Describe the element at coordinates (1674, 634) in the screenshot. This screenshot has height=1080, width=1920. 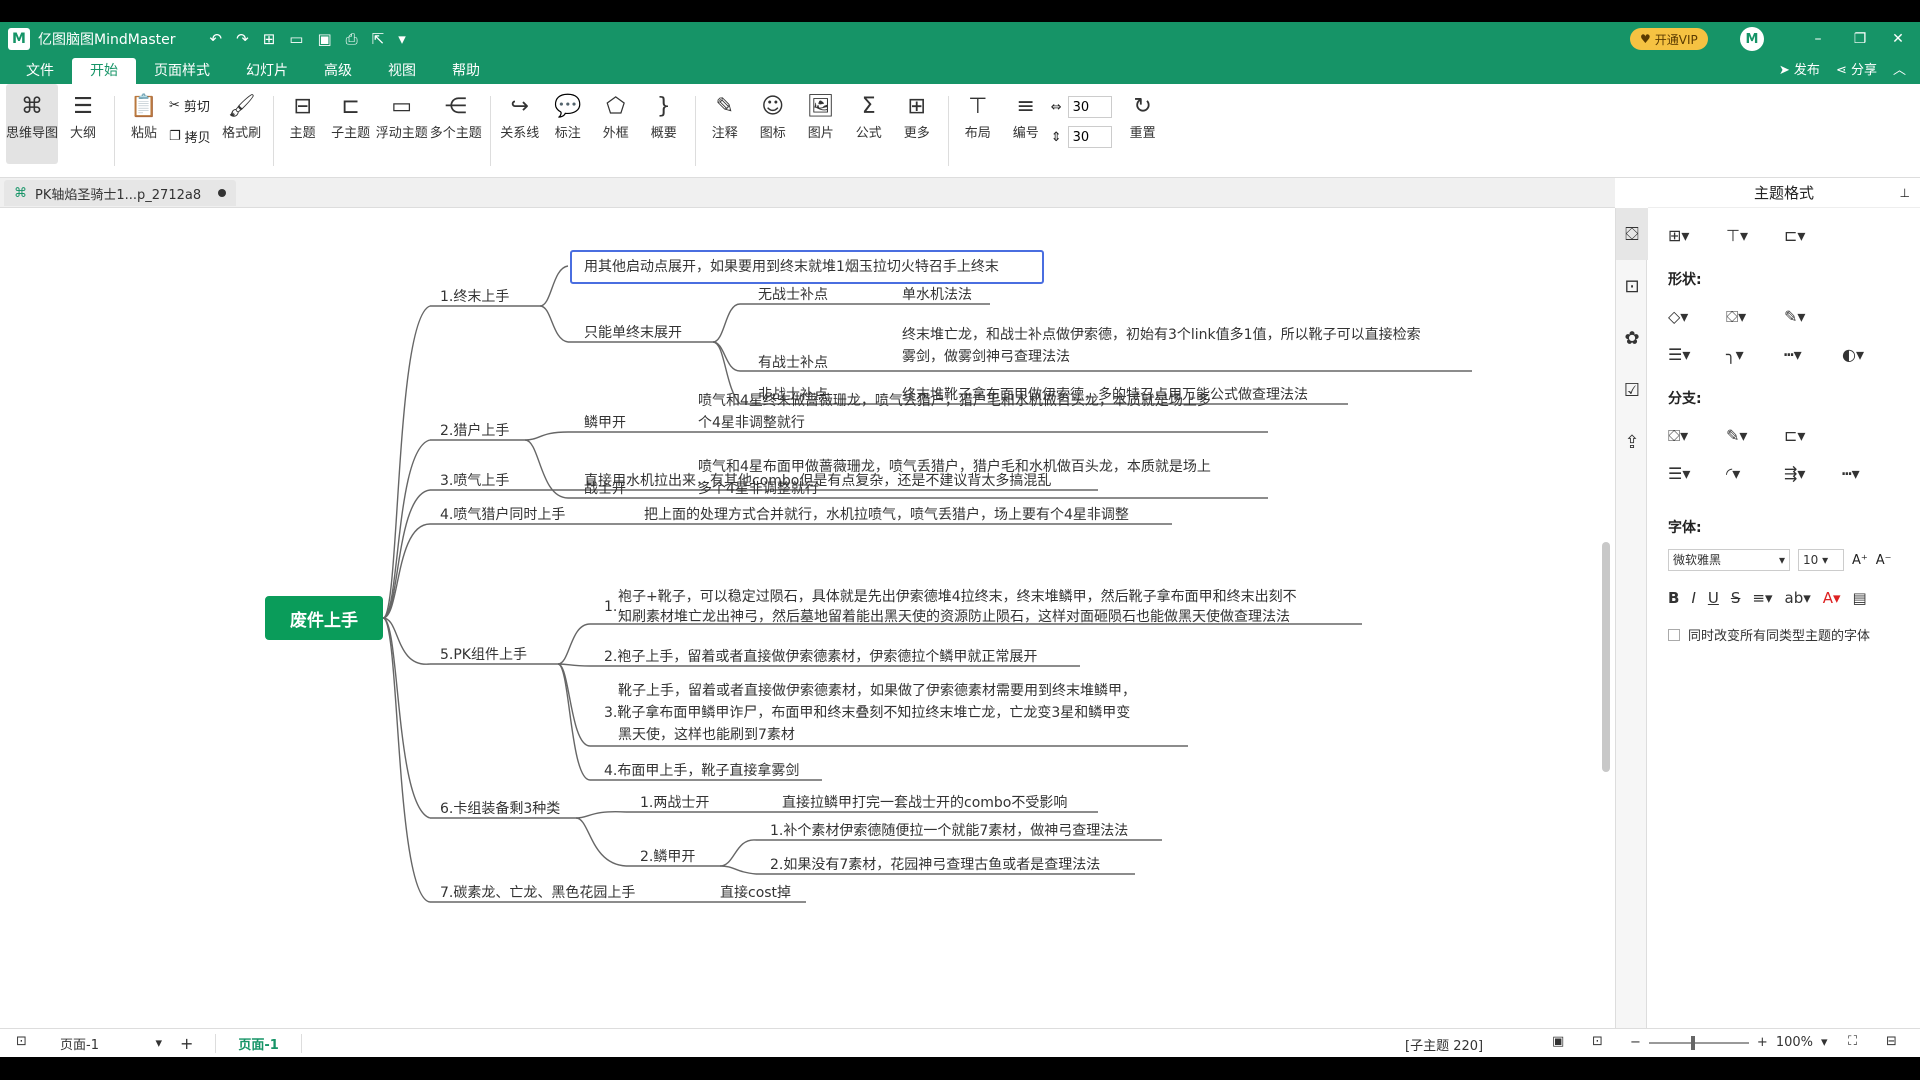
I see `same-type-checkbox` at that location.